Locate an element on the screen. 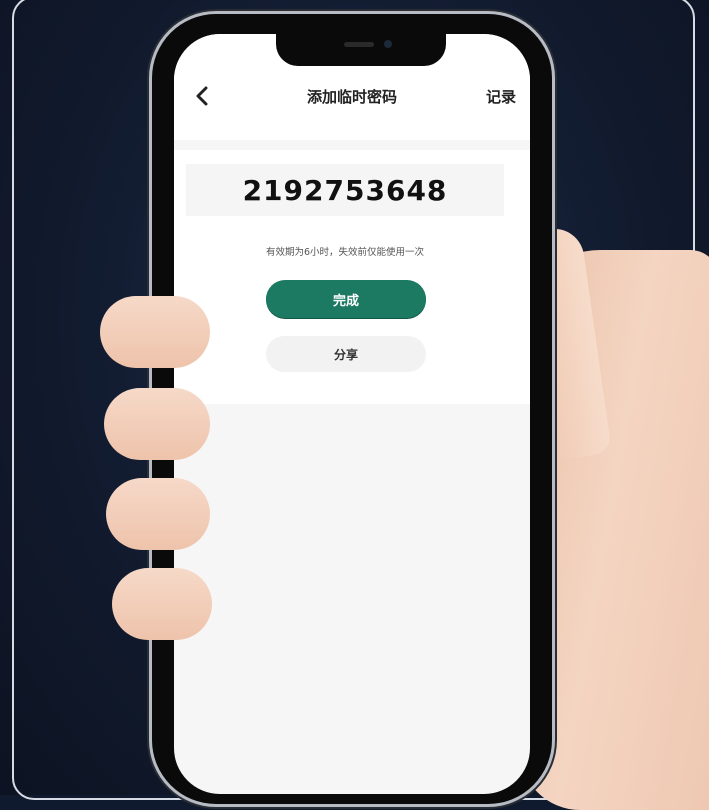 Image resolution: width=709 pixels, height=810 pixels. record-link: 记录 is located at coordinates (501, 96).